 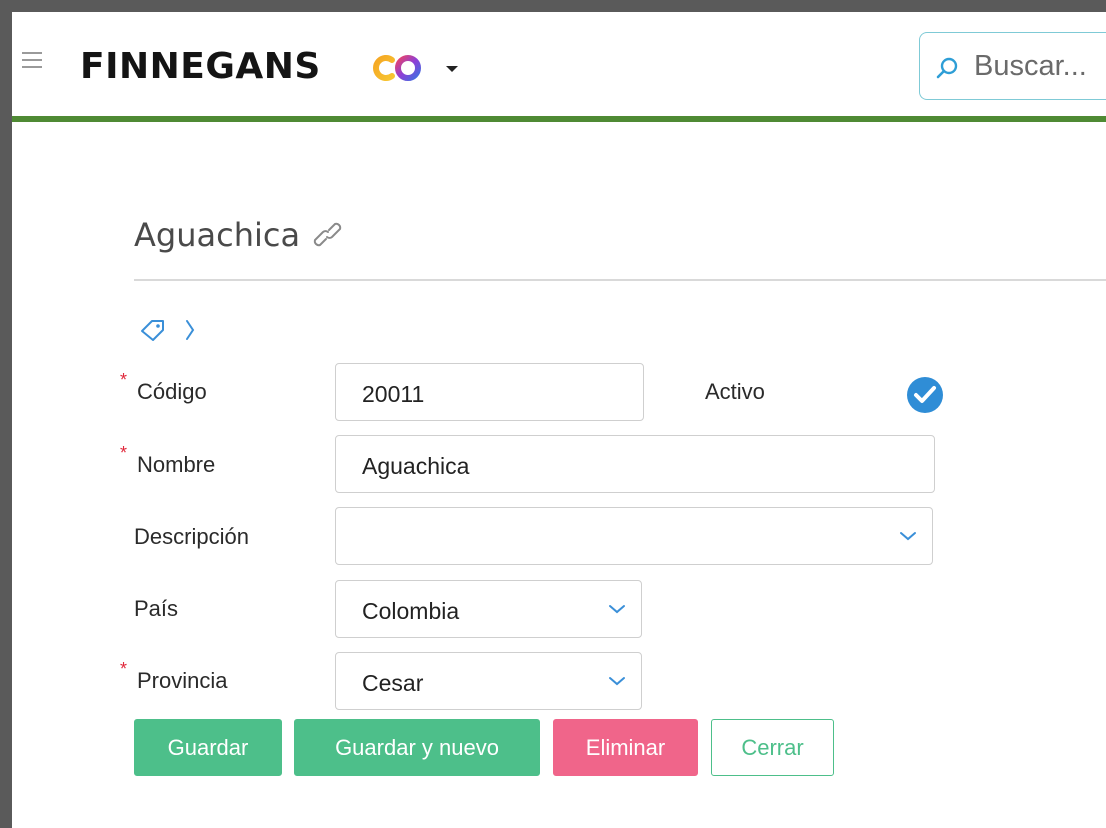 I want to click on window-frame-left, so click(x=6, y=414).